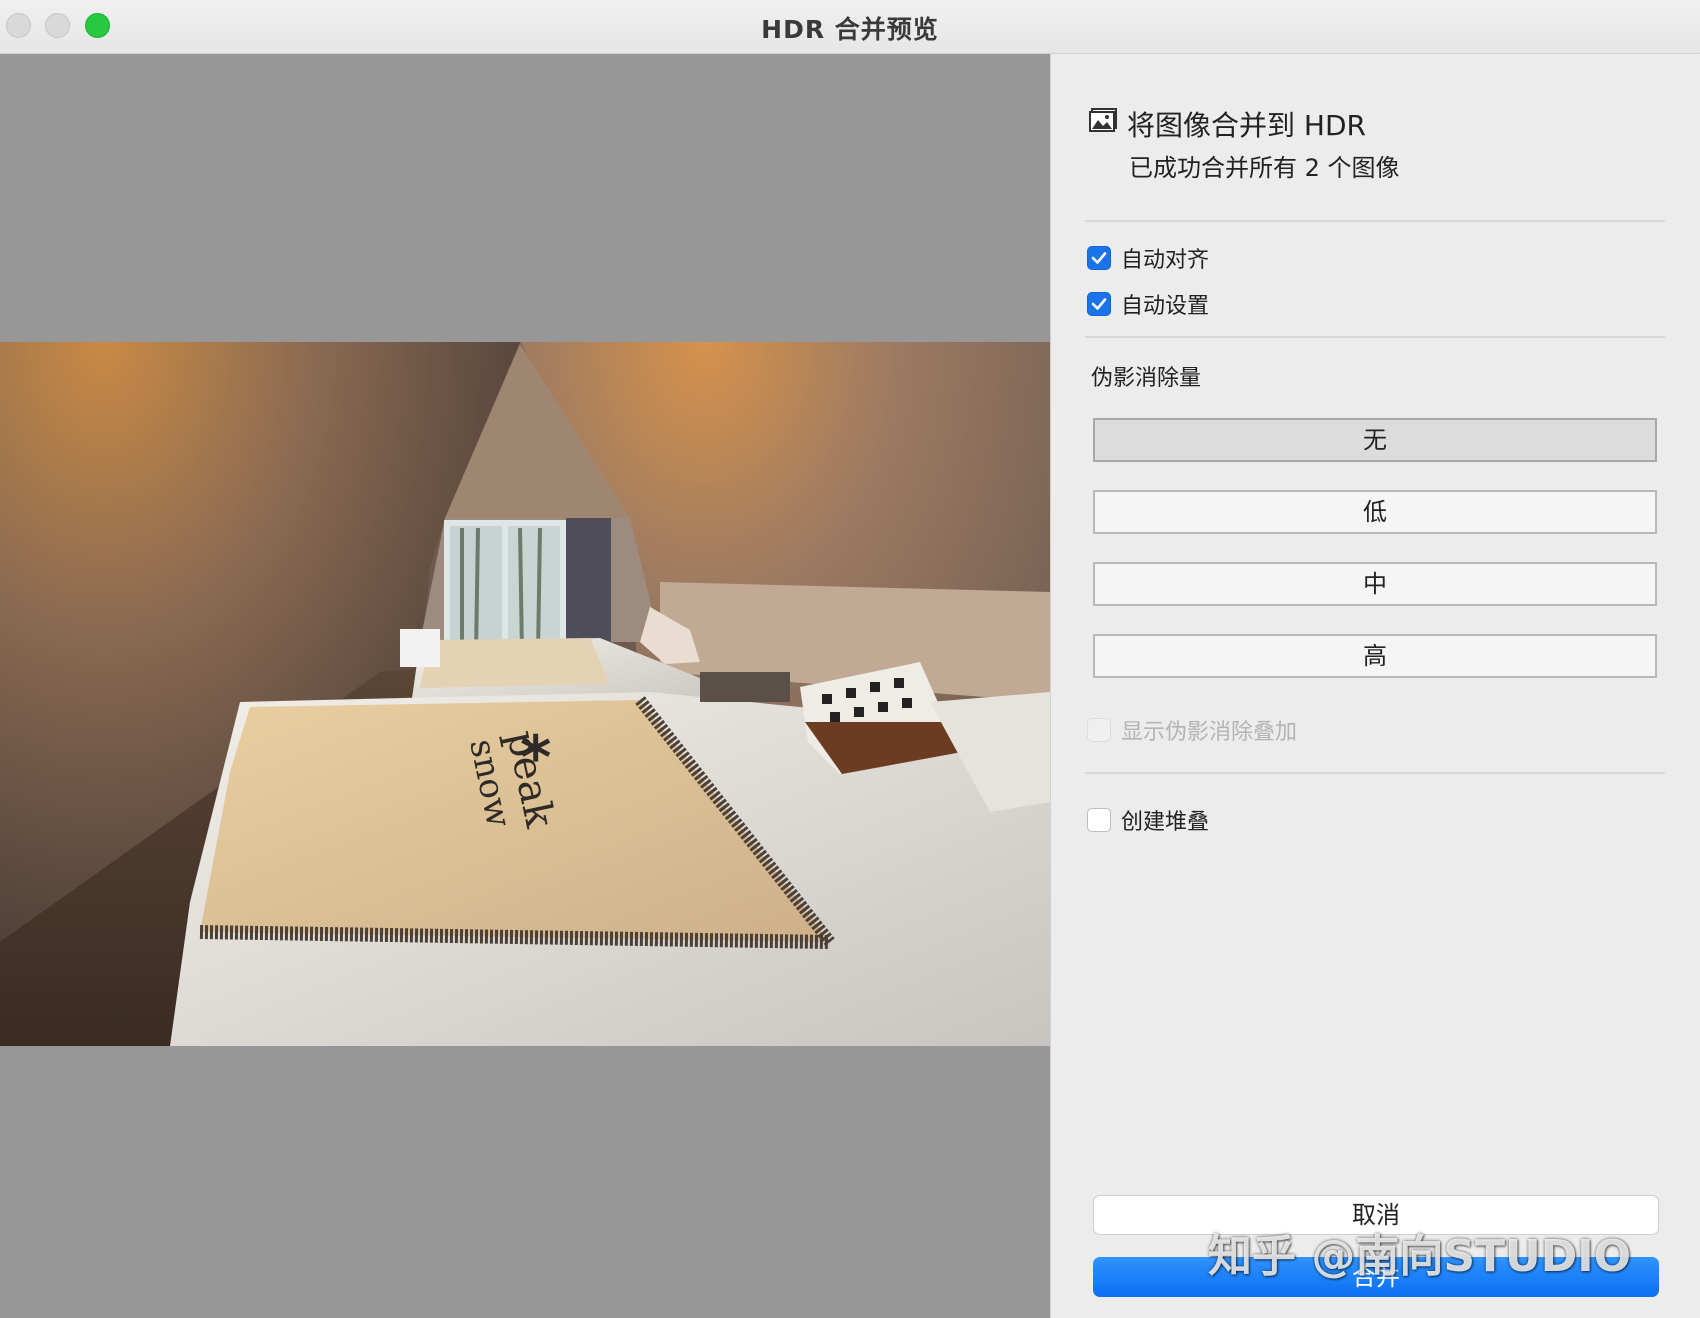 The width and height of the screenshot is (1700, 1318). Describe the element at coordinates (1099, 730) in the screenshot. I see `show-deghost-overlay-checkbox` at that location.